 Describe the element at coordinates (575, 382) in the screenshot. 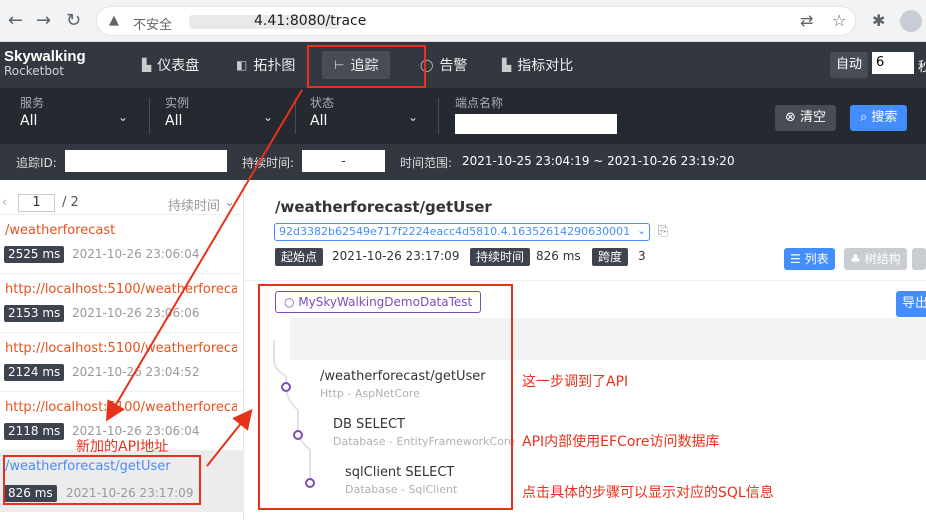

I see `annotation-note: 这一步调到了API` at that location.